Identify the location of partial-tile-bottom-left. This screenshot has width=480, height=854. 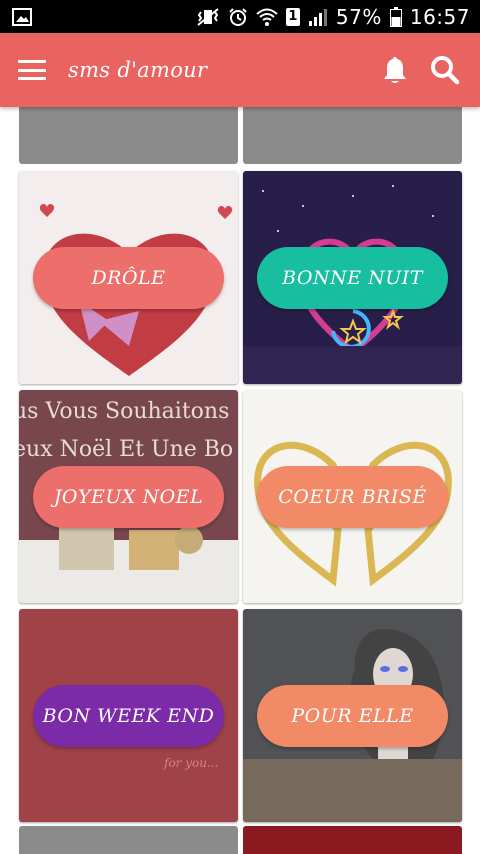
(128, 840).